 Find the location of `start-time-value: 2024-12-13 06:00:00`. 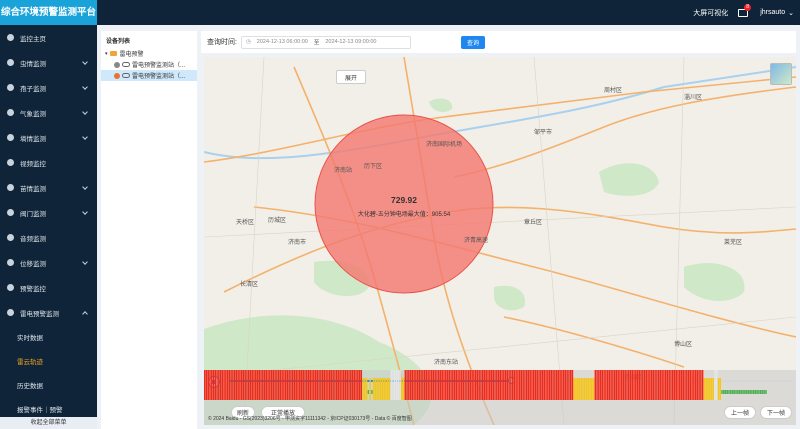

start-time-value: 2024-12-13 06:00:00 is located at coordinates (282, 42).